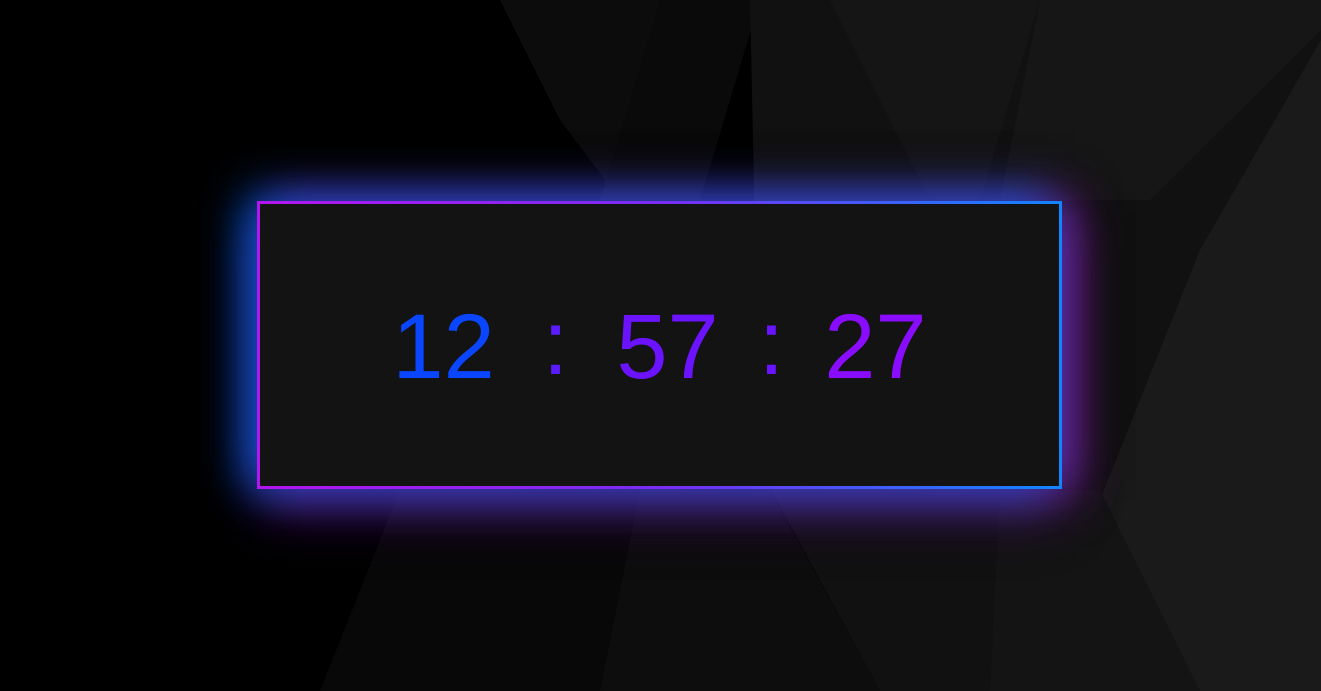 Image resolution: width=1321 pixels, height=691 pixels. I want to click on clock-hours: 12, so click(443, 347).